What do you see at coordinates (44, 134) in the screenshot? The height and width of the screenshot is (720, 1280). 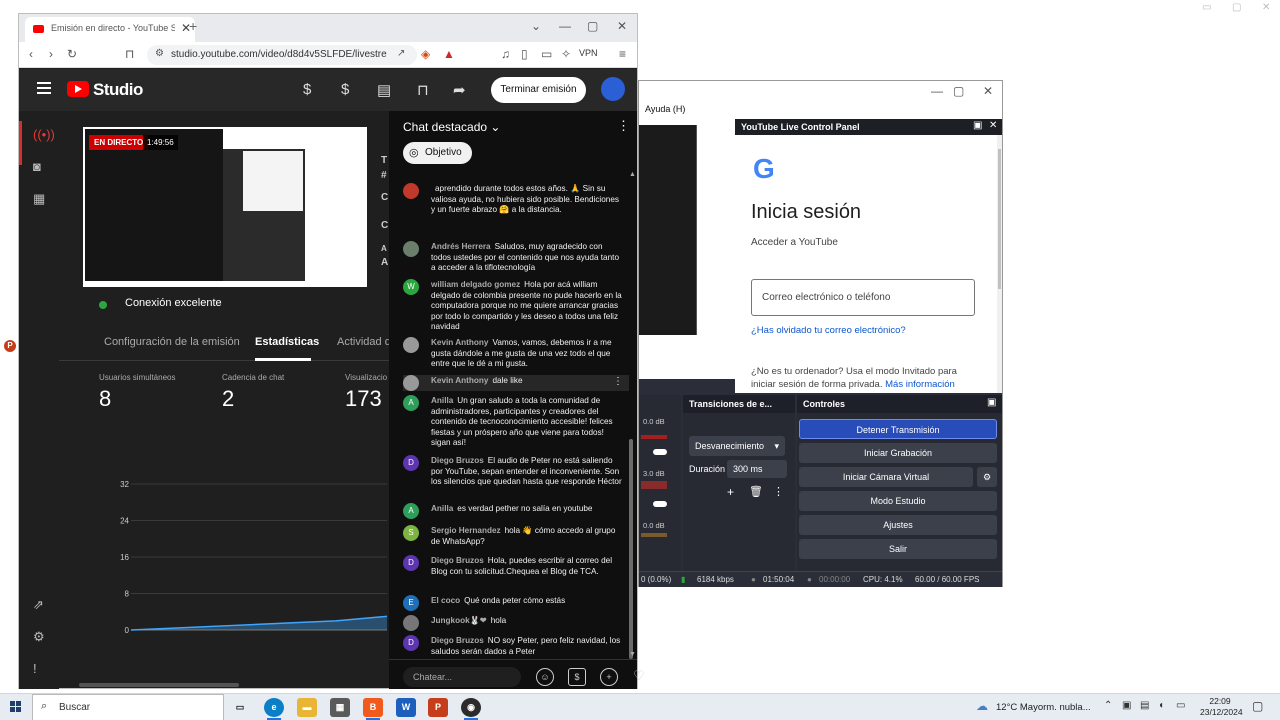 I see `live-broadcast-icon: ((•))` at bounding box center [44, 134].